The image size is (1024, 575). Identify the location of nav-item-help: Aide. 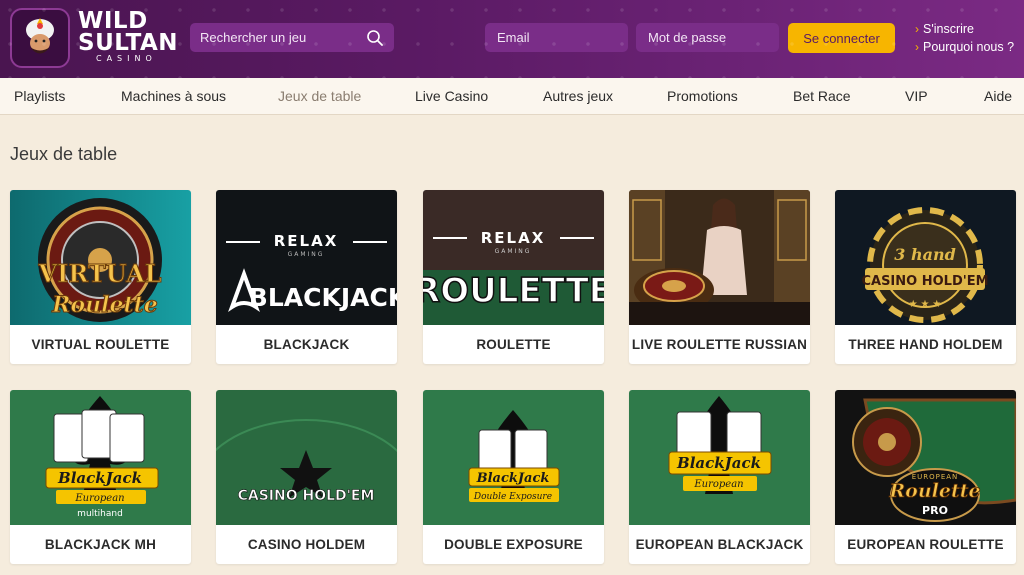
(998, 96).